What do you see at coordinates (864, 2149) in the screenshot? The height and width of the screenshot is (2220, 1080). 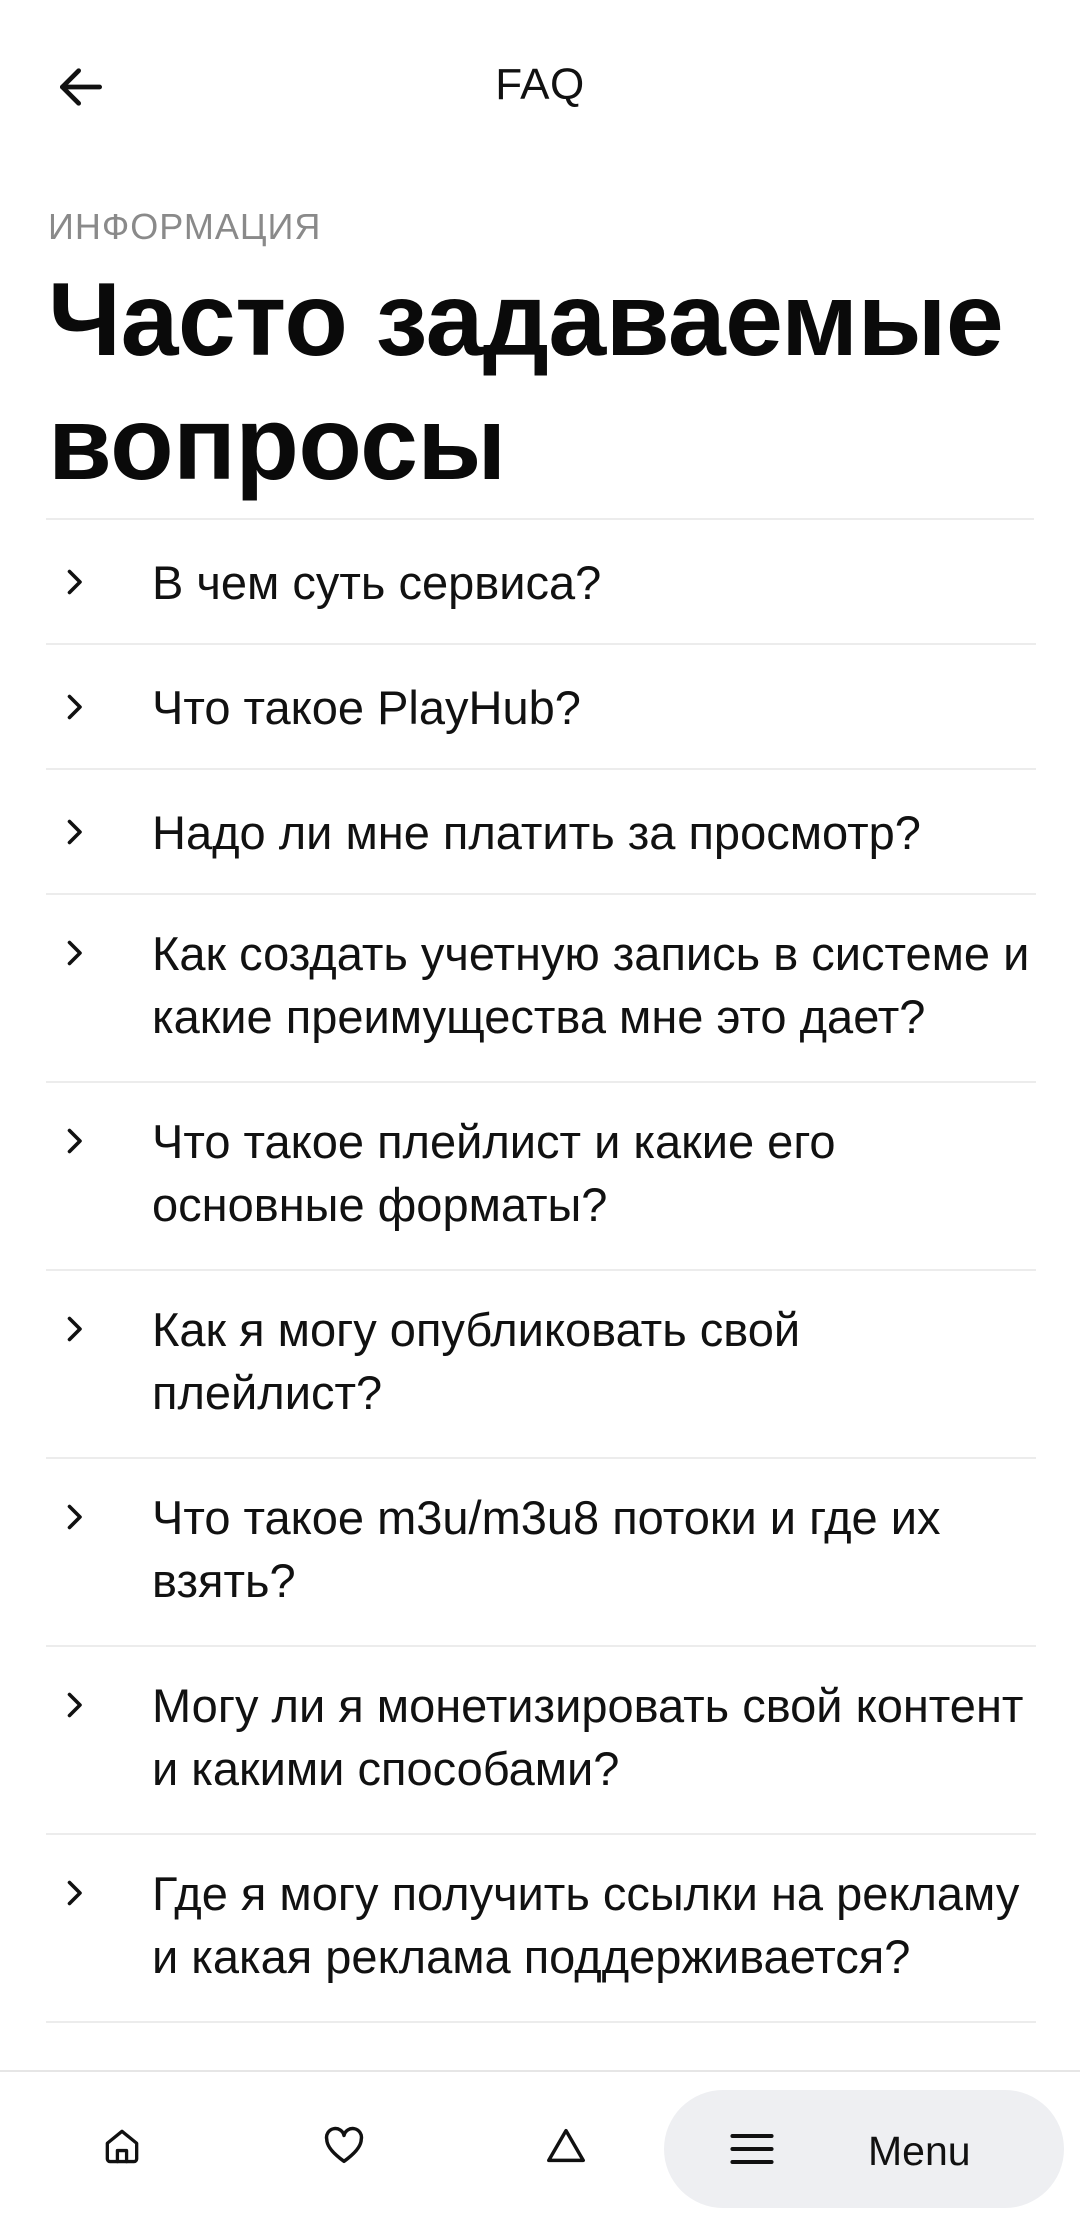 I see `menu-button: Menu` at bounding box center [864, 2149].